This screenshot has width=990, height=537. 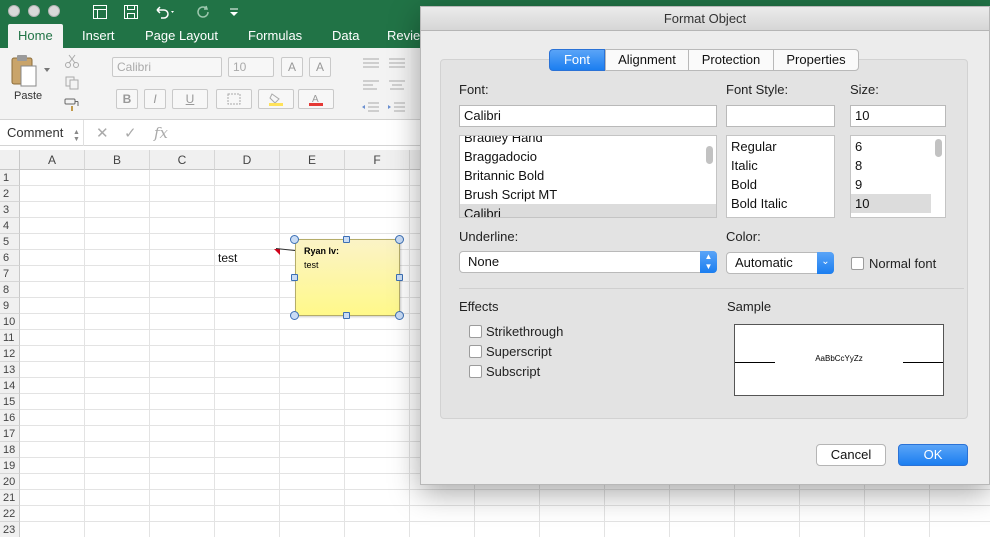 I want to click on font-field: Calibri, so click(x=588, y=116).